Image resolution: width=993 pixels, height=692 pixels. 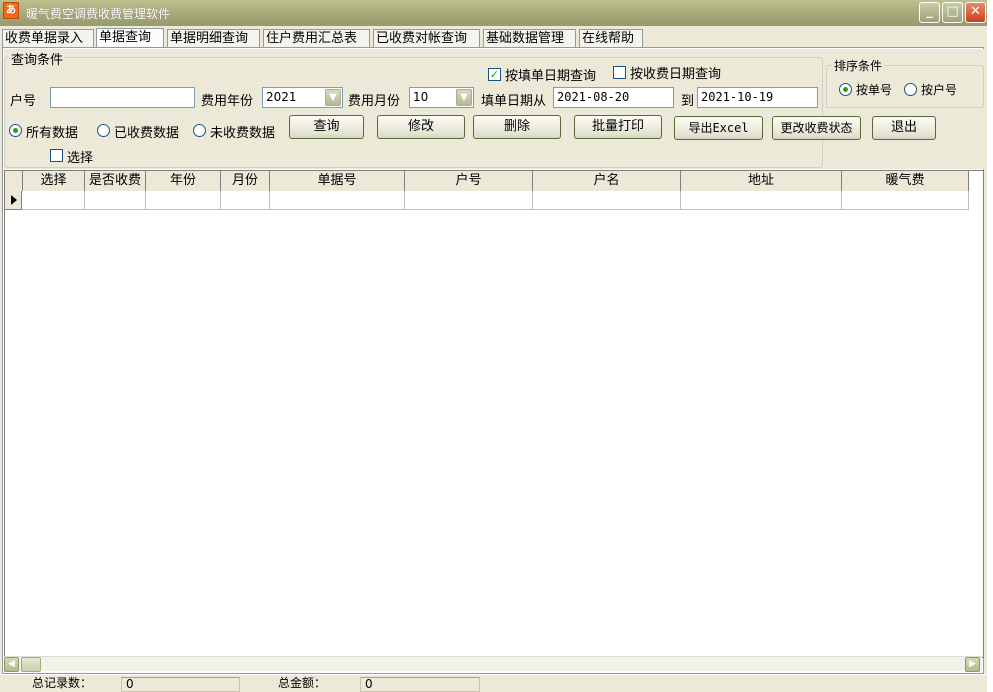 I want to click on column-header-bill-no: 单据号, so click(x=337, y=181).